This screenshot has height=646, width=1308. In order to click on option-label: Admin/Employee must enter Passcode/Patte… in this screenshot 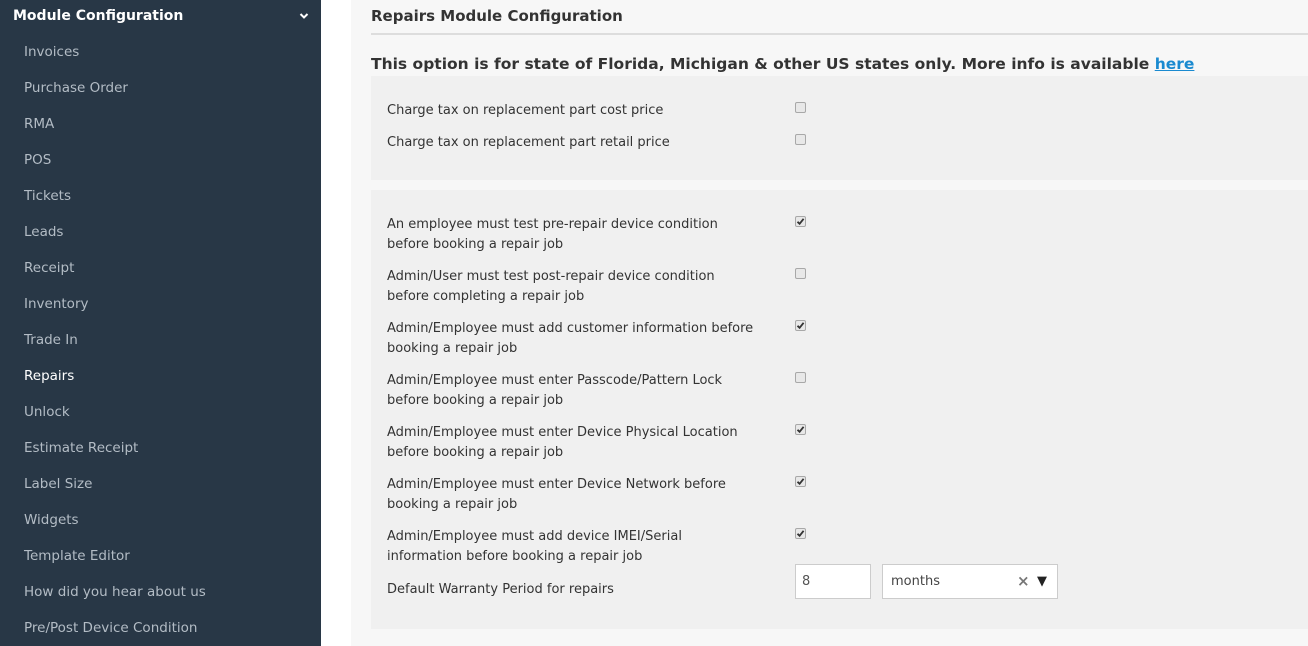, I will do `click(555, 390)`.